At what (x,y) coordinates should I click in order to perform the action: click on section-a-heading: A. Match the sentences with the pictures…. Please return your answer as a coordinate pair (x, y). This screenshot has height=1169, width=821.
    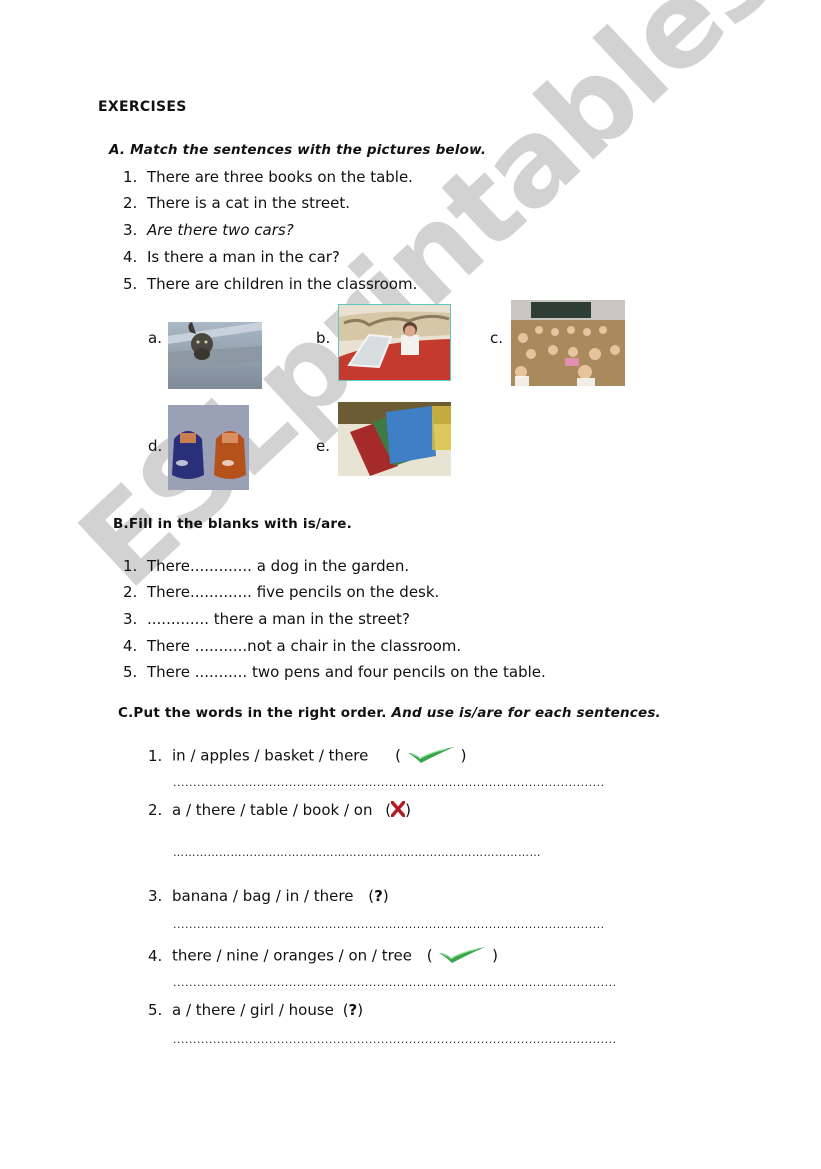
    Looking at the image, I should click on (297, 150).